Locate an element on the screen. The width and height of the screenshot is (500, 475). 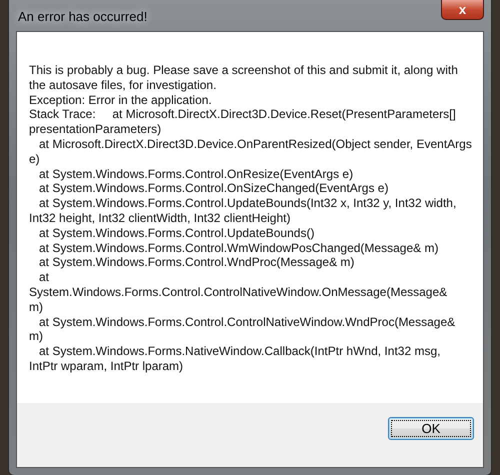
message-line: Int32 height, Int32 clientWidth, Int32 clientHeight) is located at coordinates (159, 218).